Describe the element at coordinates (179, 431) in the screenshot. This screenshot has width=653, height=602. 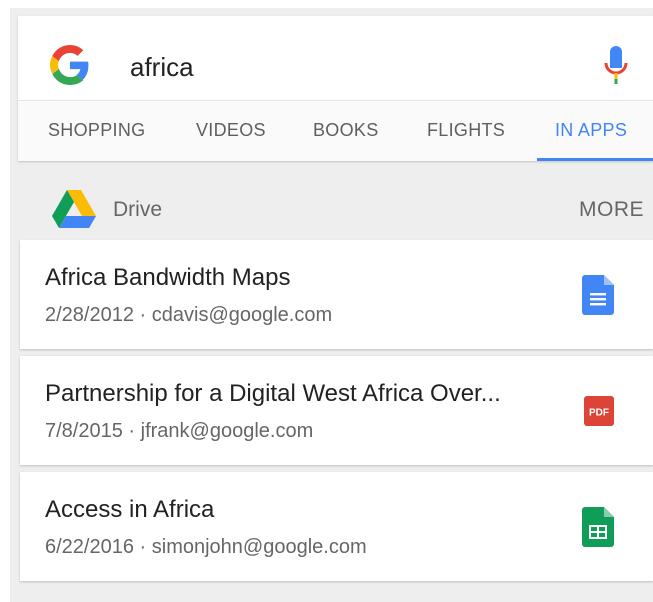
I see `result-subtitle: 7/8/2015 · jfrank@google.com` at that location.